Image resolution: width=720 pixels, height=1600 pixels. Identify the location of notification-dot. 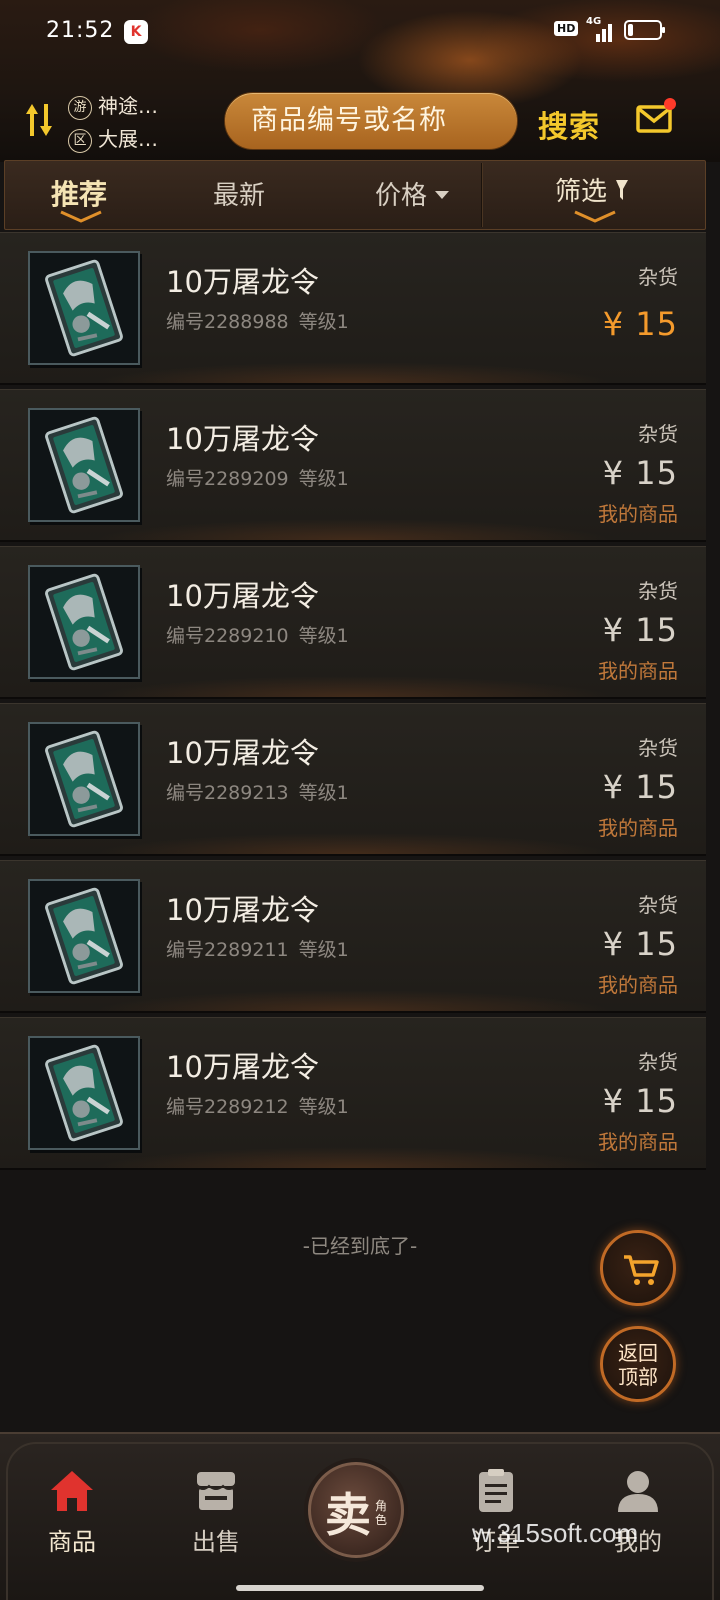
(670, 104).